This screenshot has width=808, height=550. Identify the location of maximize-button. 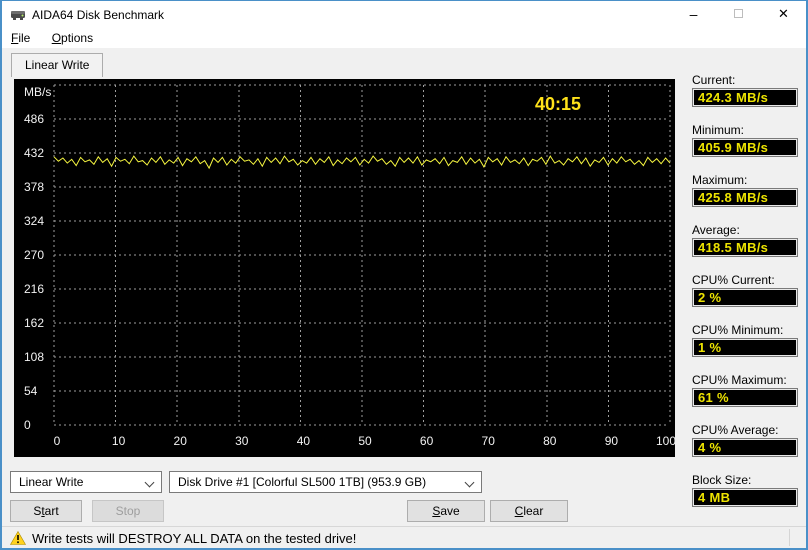
(738, 14).